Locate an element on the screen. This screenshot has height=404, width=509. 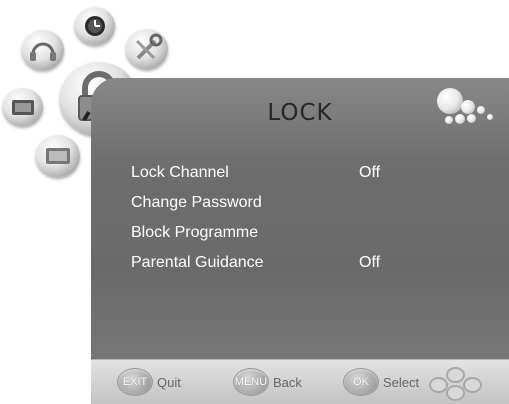
page-title: LOCK is located at coordinates (300, 113).